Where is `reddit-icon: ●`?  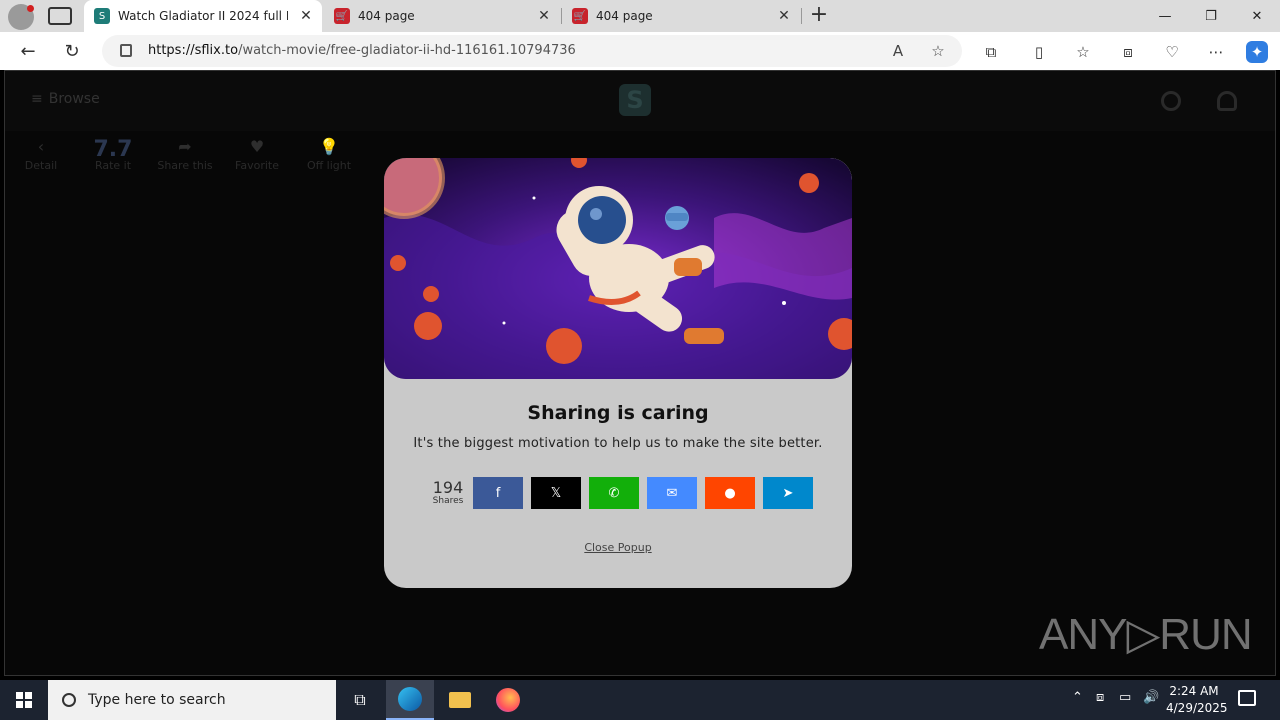 reddit-icon: ● is located at coordinates (730, 493).